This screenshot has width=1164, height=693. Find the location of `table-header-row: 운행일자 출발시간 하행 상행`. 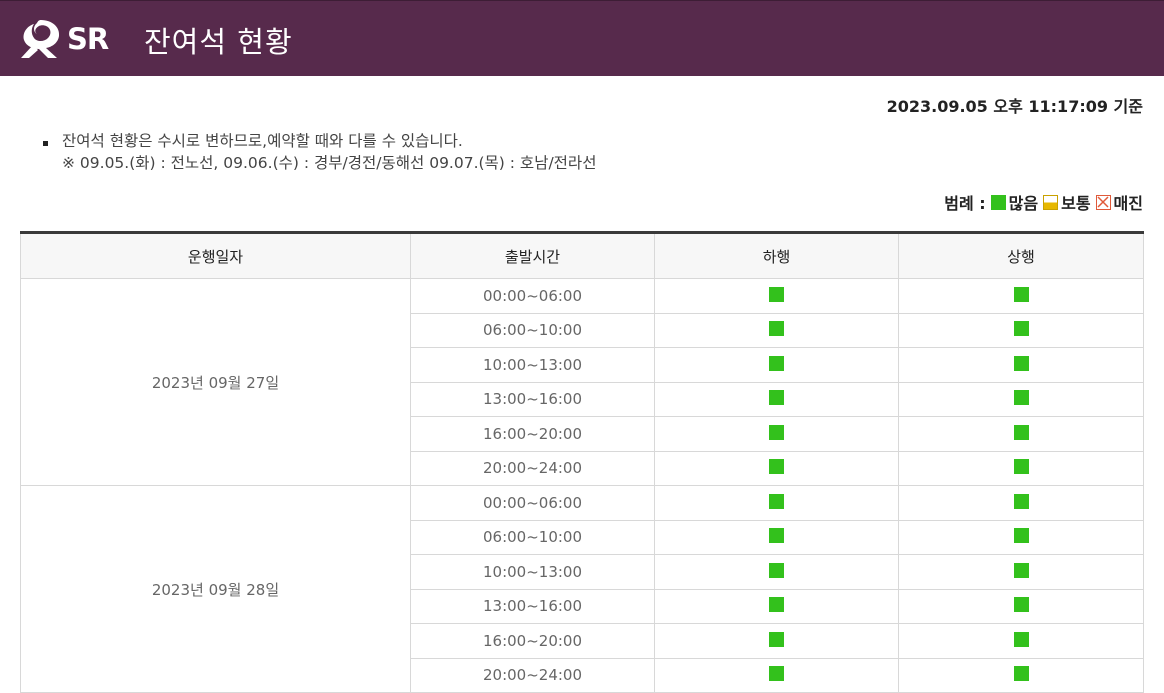

table-header-row: 운행일자 출발시간 하행 상행 is located at coordinates (582, 255).